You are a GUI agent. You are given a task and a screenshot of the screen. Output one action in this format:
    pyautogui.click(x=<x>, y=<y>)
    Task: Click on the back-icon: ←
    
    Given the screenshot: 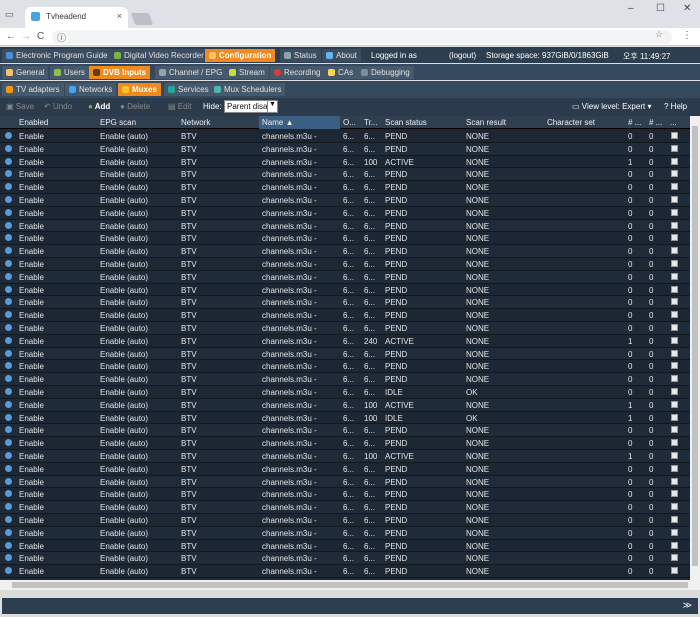 What is the action you would take?
    pyautogui.click(x=11, y=36)
    